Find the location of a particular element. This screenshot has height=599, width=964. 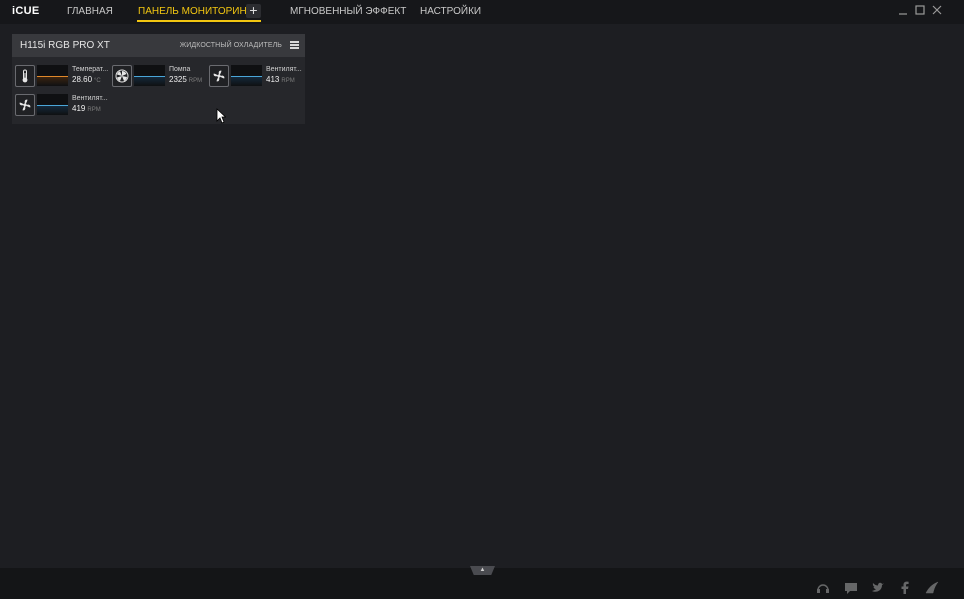

tab-home: ГЛАВНАЯ is located at coordinates (90, 11).